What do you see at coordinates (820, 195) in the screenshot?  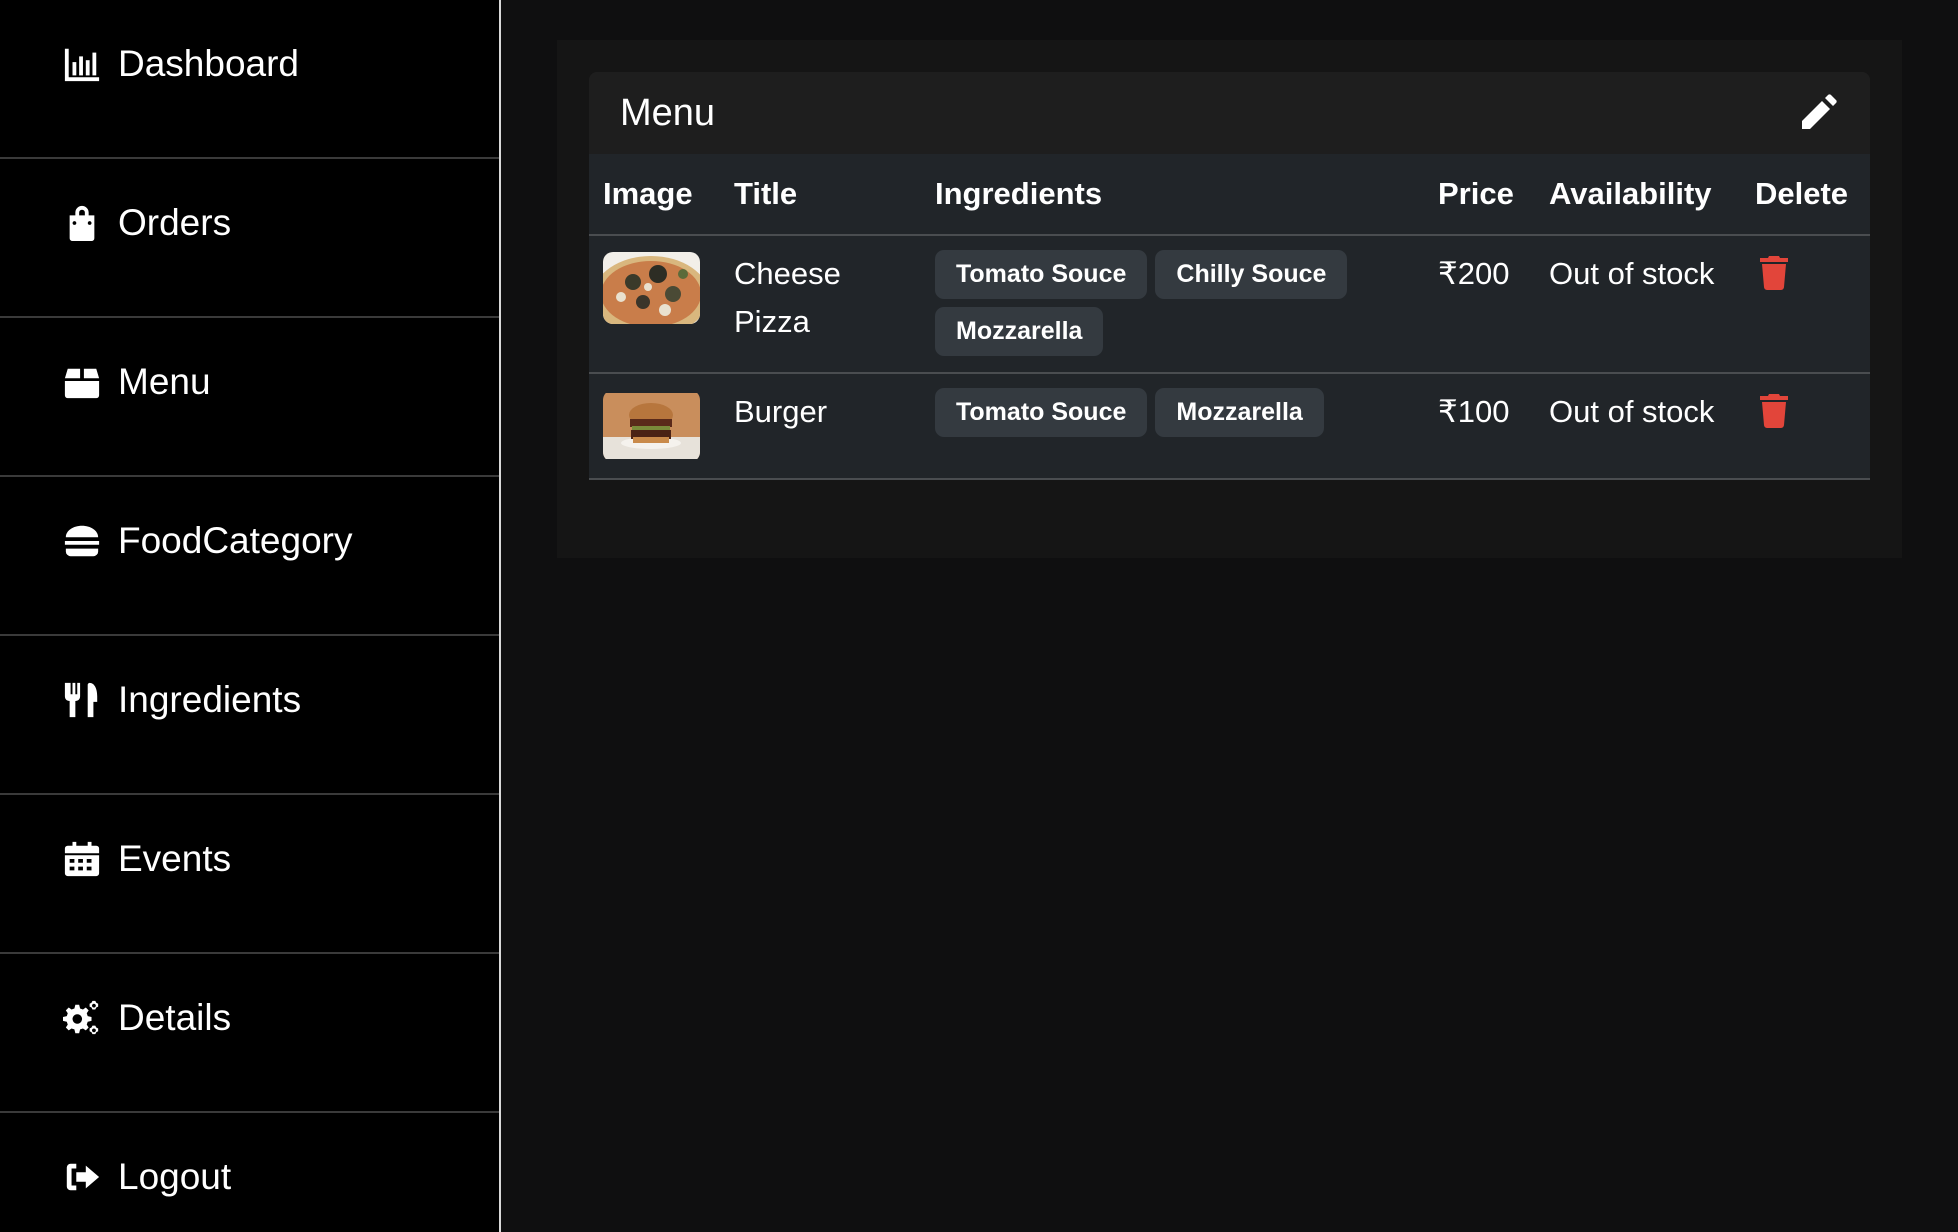 I see `column-header-title: Title` at bounding box center [820, 195].